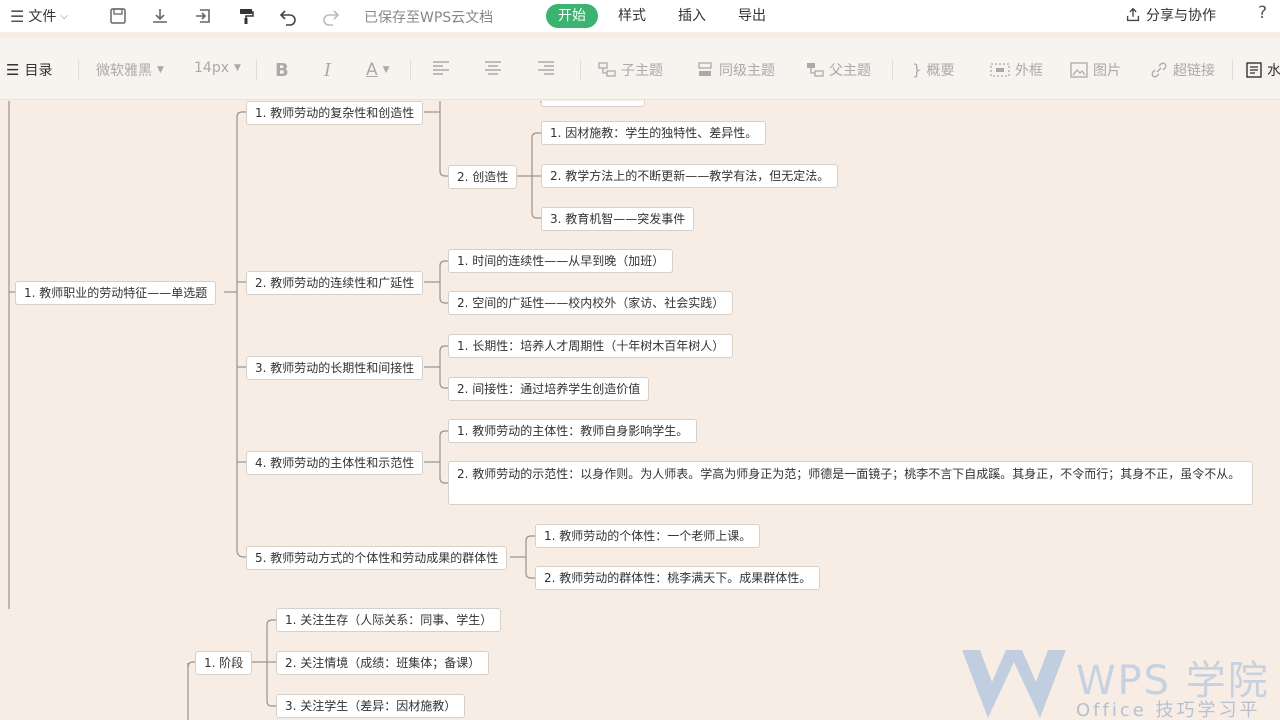  What do you see at coordinates (327, 70) in the screenshot?
I see `italic-button: I` at bounding box center [327, 70].